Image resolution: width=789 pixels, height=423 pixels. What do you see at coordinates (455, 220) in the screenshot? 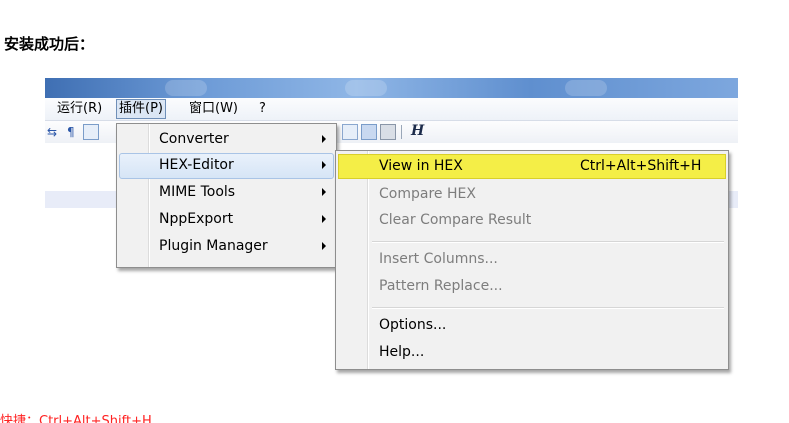
I see `menu-item-label: Clear Compare Result` at bounding box center [455, 220].